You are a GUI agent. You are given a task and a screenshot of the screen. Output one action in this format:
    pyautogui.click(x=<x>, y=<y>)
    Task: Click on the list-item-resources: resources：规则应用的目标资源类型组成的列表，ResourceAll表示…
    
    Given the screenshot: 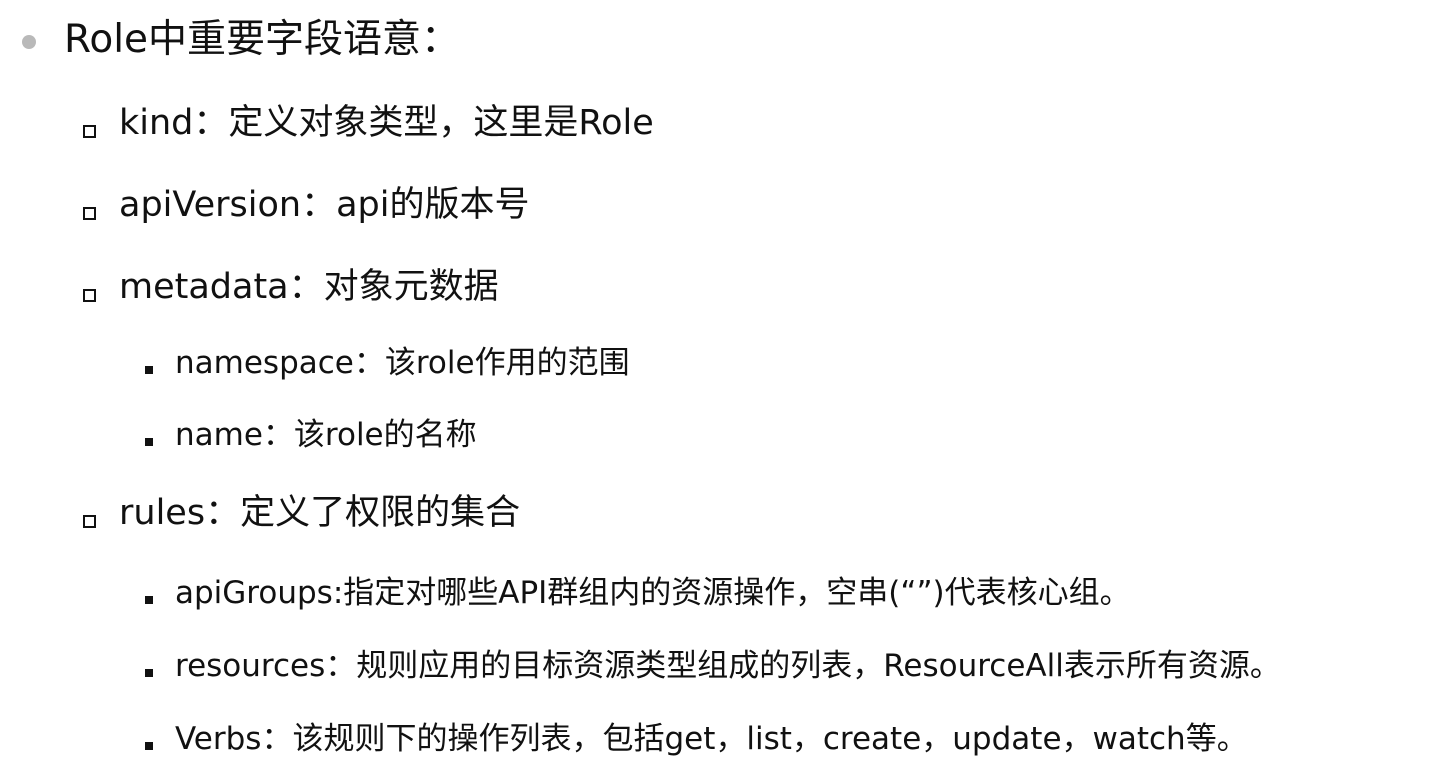 What is the action you would take?
    pyautogui.click(x=728, y=666)
    